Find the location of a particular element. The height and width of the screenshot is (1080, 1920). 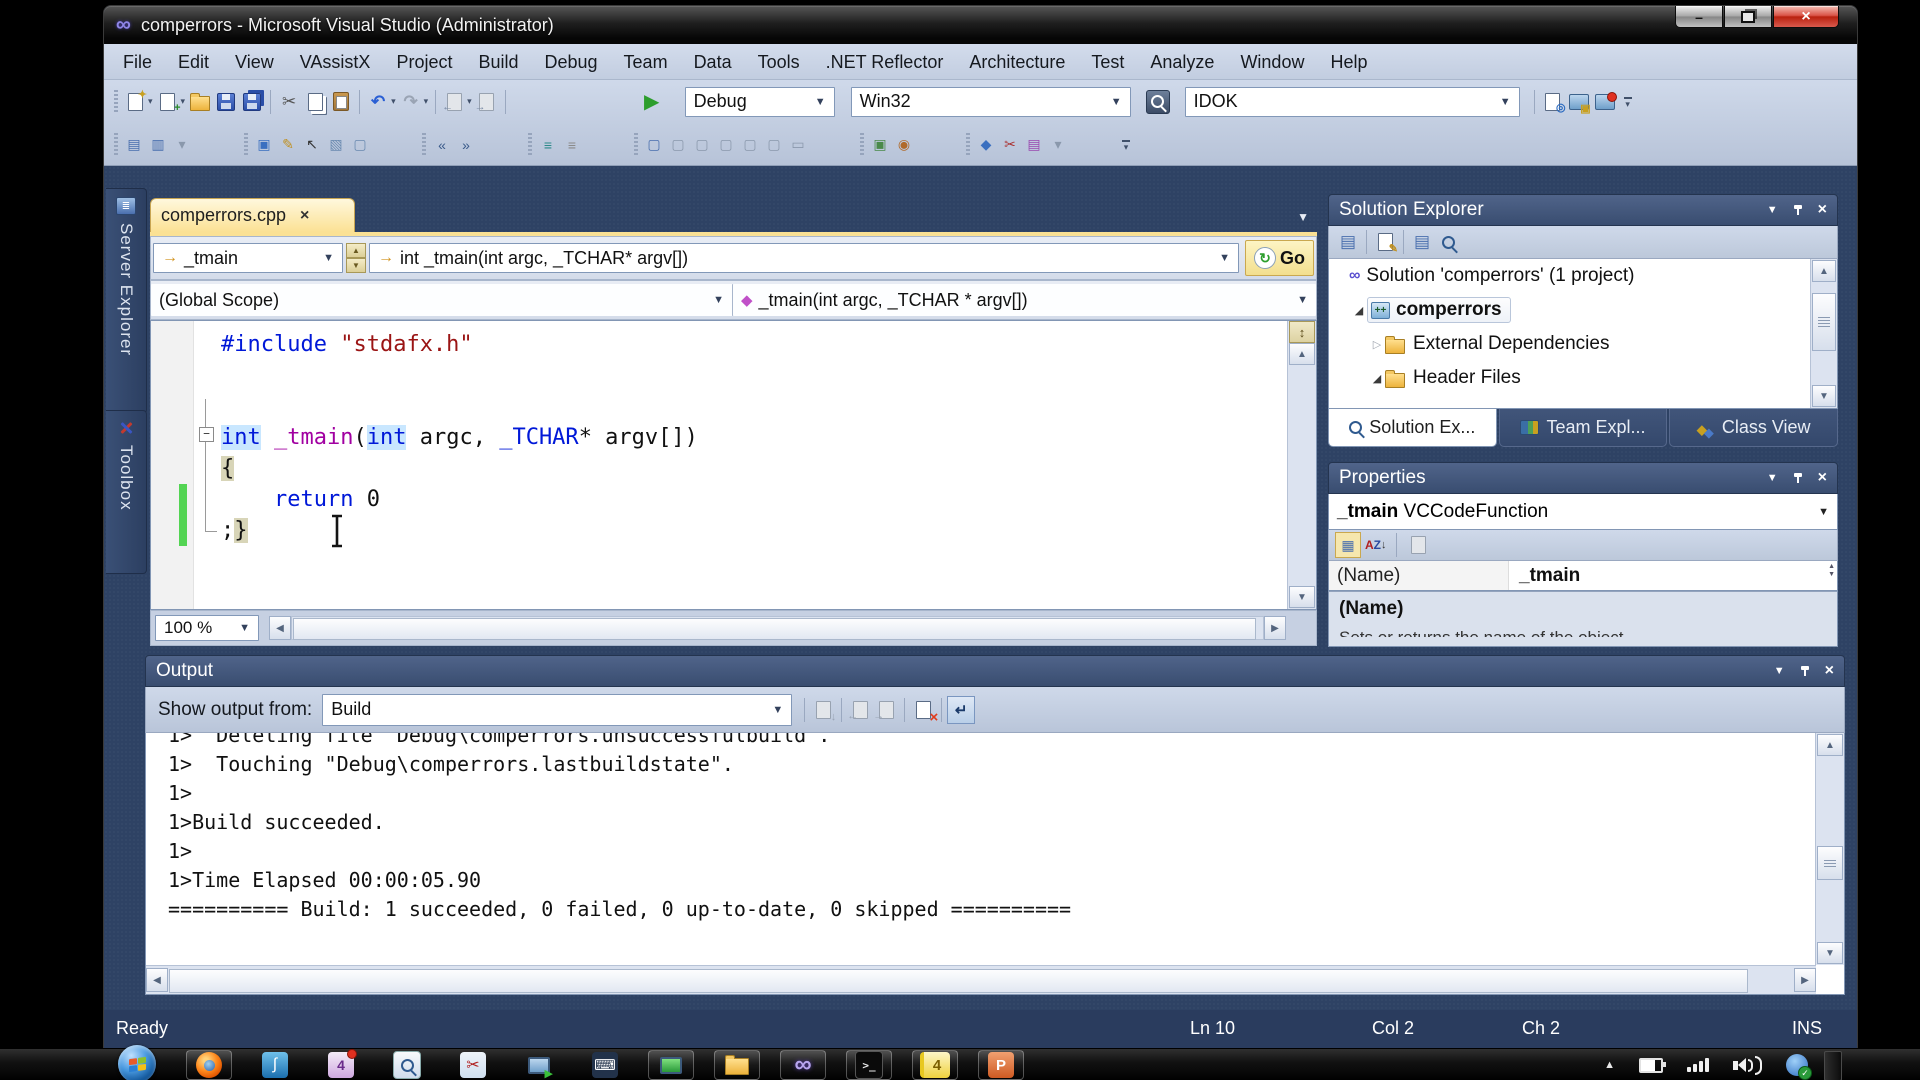

open-file-icon is located at coordinates (200, 102).